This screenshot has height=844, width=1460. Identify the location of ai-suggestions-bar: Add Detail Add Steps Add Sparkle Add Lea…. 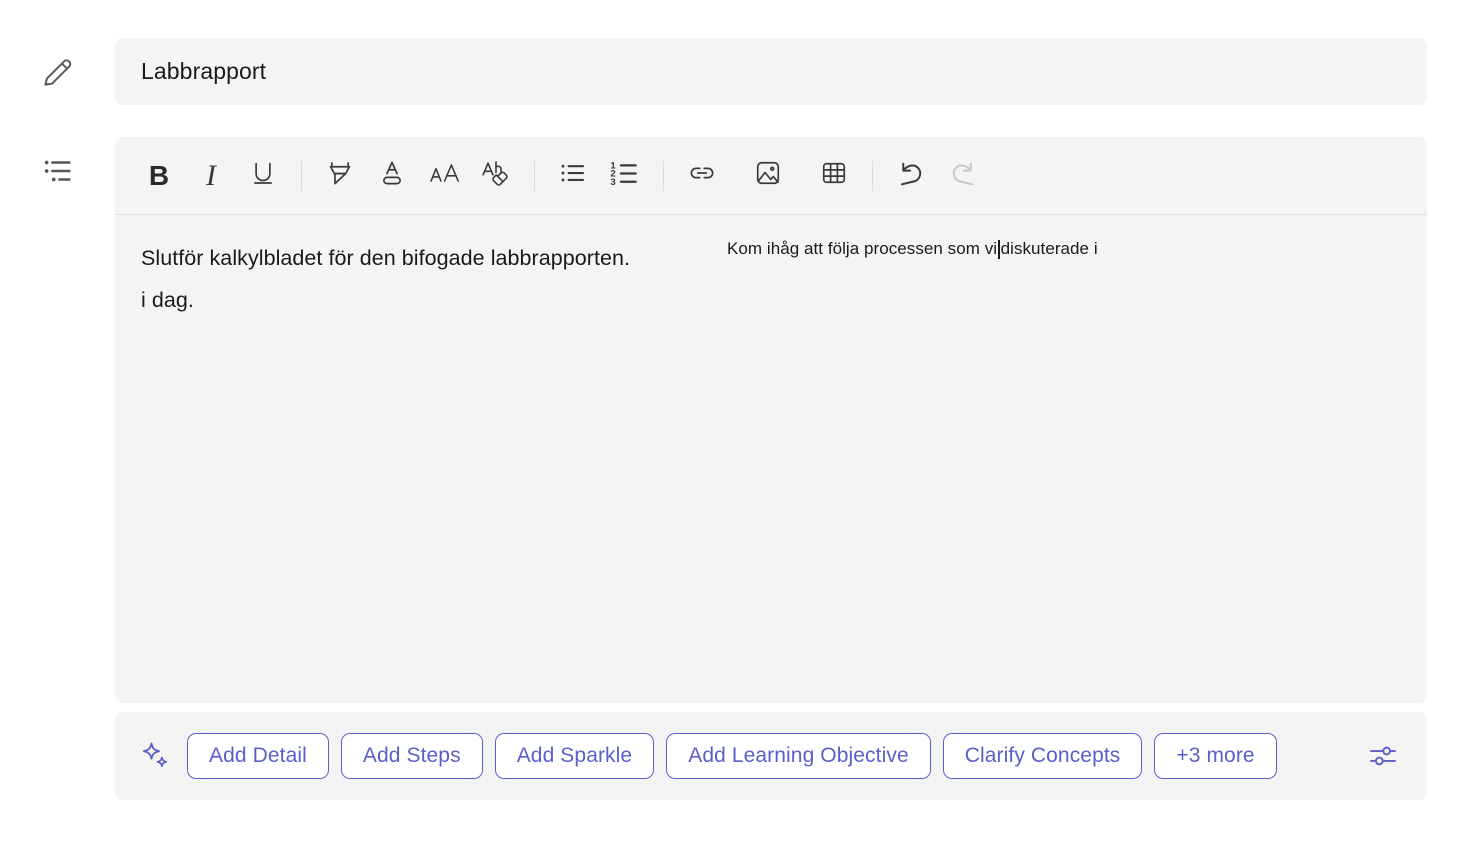
(771, 756).